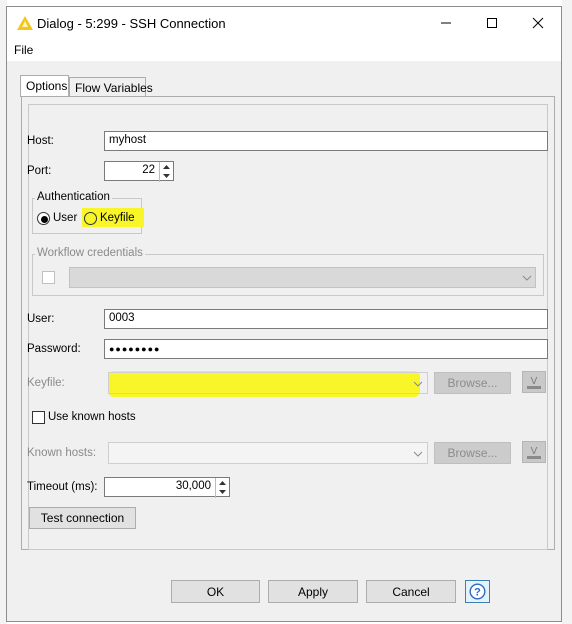 Image resolution: width=572 pixels, height=624 pixels. I want to click on maximize-button, so click(492, 23).